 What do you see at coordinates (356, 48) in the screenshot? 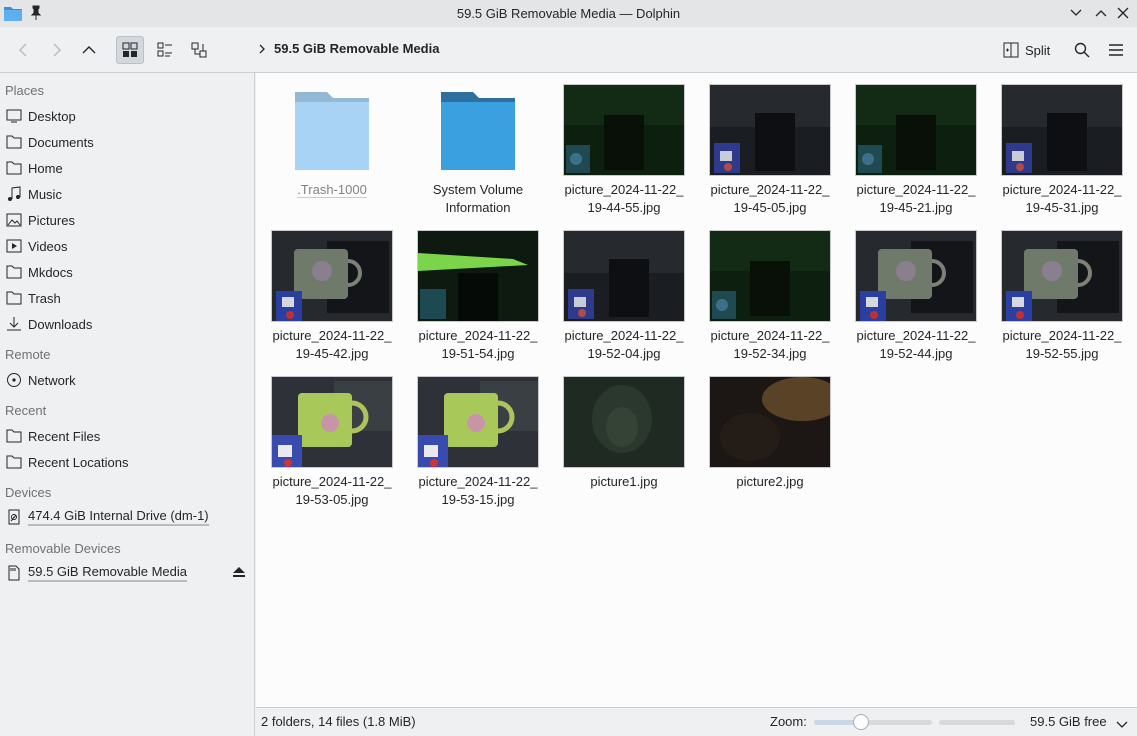
I see `breadcrumb-current: 59.5 GiB Removable Media` at bounding box center [356, 48].